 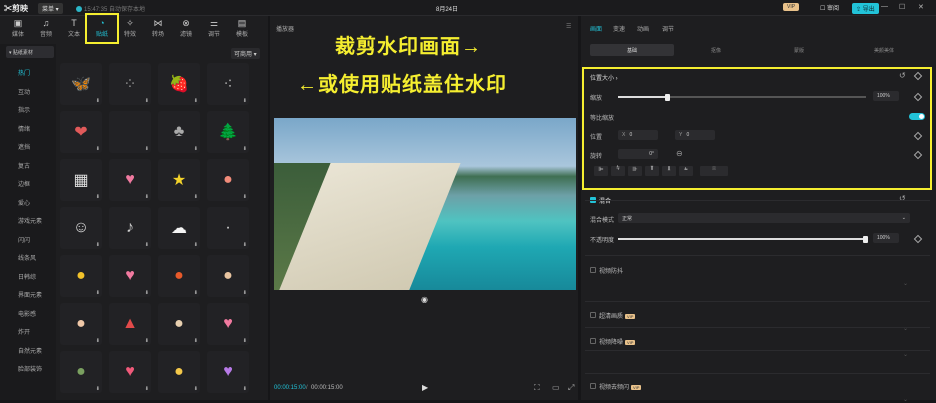 What do you see at coordinates (902, 7) in the screenshot?
I see `maximize-icon: ☐` at bounding box center [902, 7].